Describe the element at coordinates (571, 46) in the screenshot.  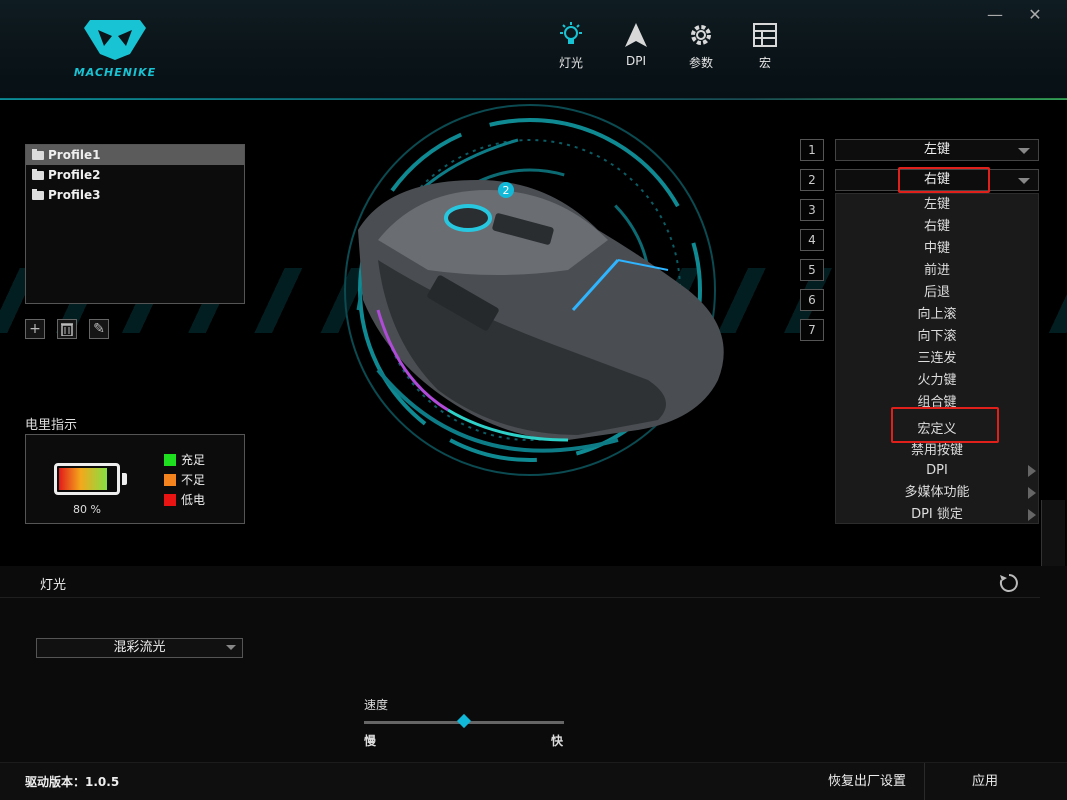
I see `nav-lighting: 灯光` at that location.